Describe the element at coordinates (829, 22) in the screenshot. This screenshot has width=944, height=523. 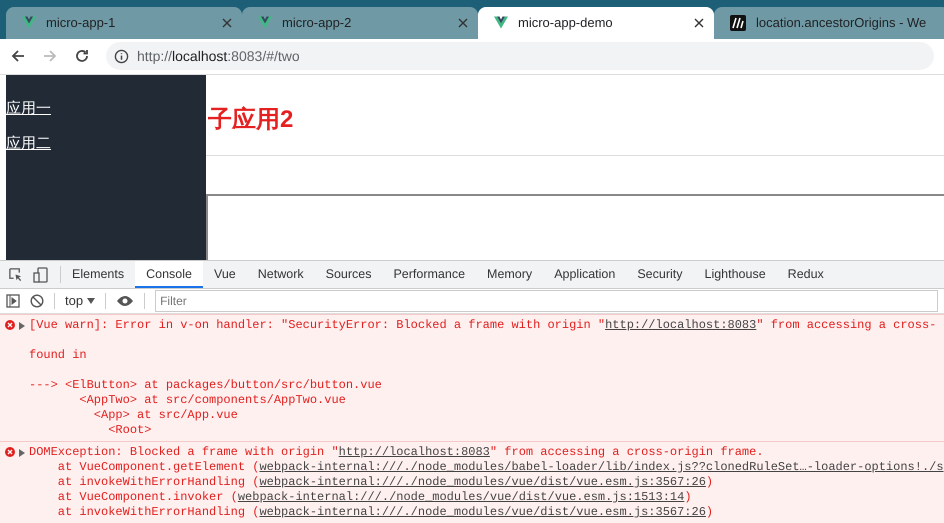
I see `browser-tab: location.ancestorOrigins - We` at that location.